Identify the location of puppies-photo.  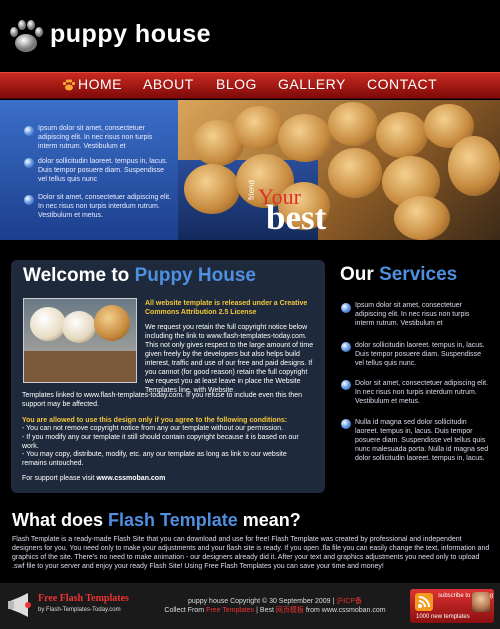
(339, 170).